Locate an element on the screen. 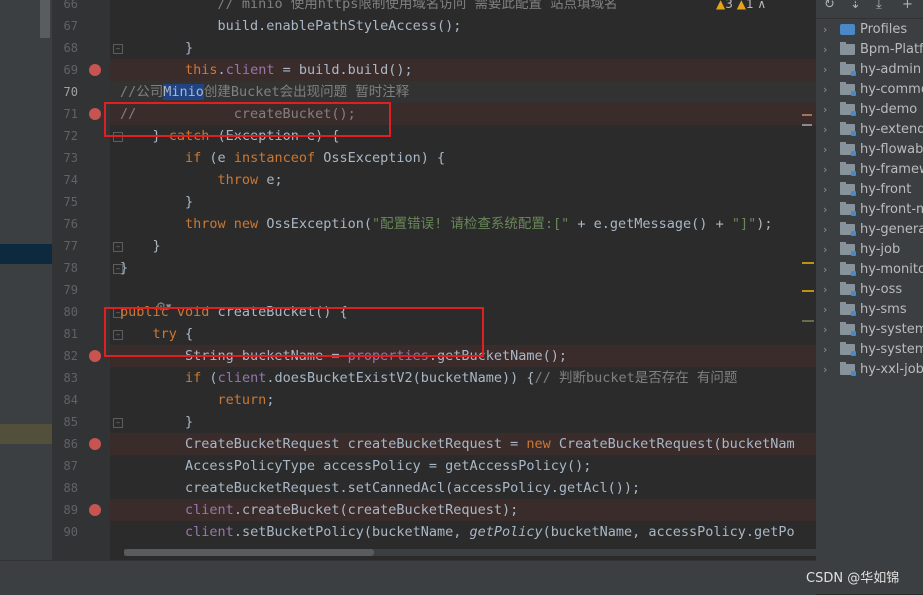 The height and width of the screenshot is (595, 923). line-number: 88 is located at coordinates (65, 488).